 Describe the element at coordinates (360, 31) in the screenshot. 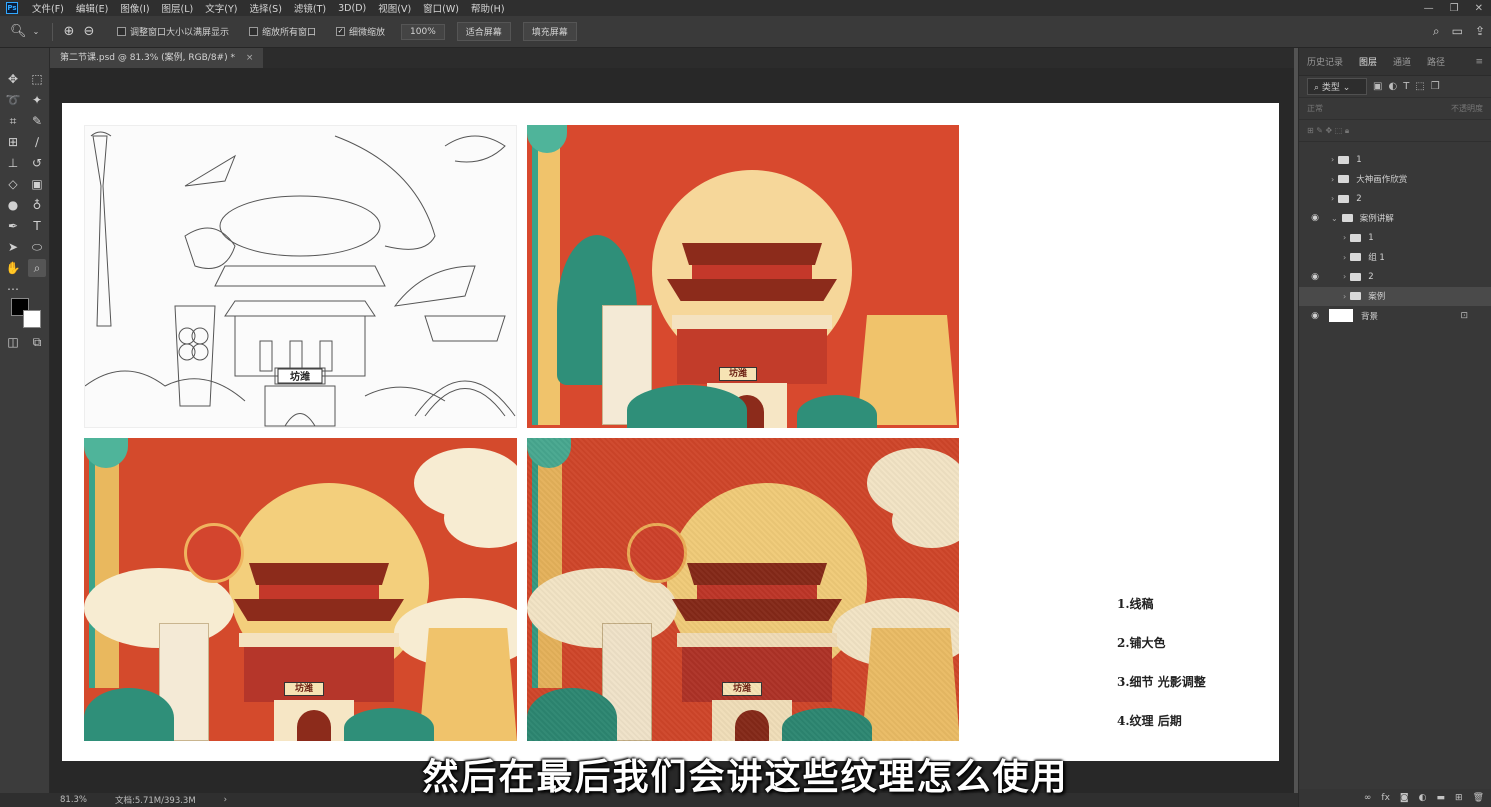

I see `scrubby-zoom-option: ✓ 细微缩放` at that location.